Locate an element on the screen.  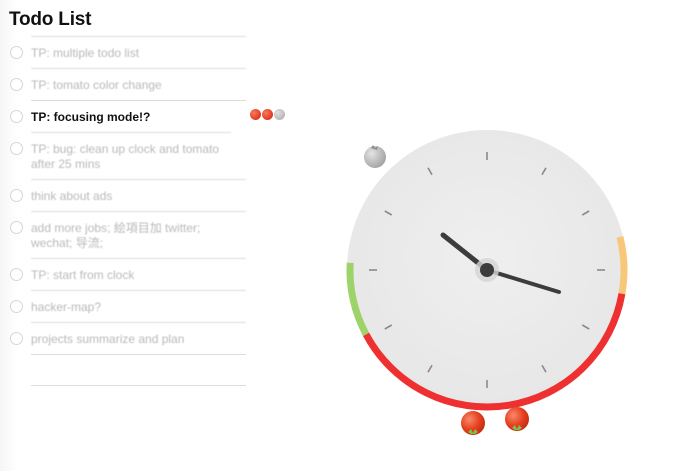
todo-item-active: TP: focusing mode!? is located at coordinates (126, 116).